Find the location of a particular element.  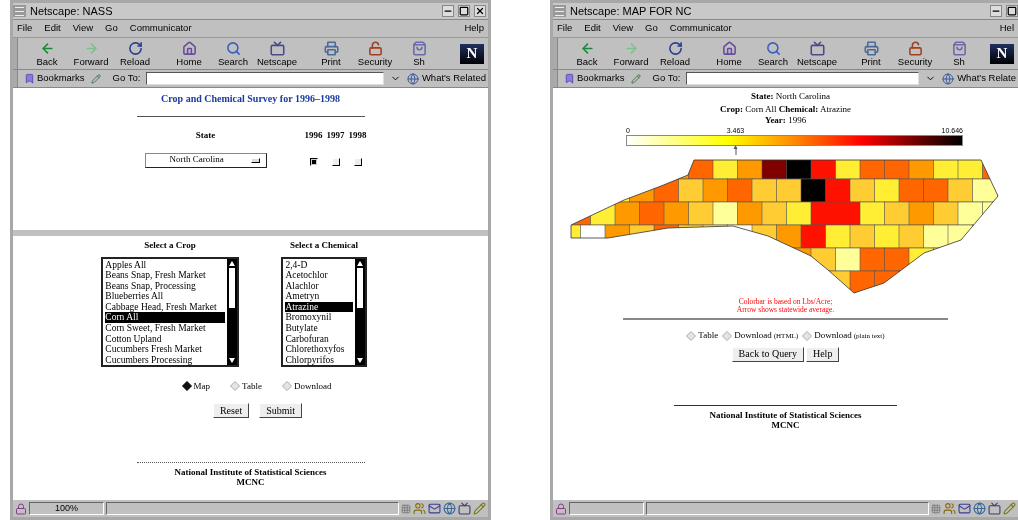

list-option: Blueberries All is located at coordinates (165, 296).